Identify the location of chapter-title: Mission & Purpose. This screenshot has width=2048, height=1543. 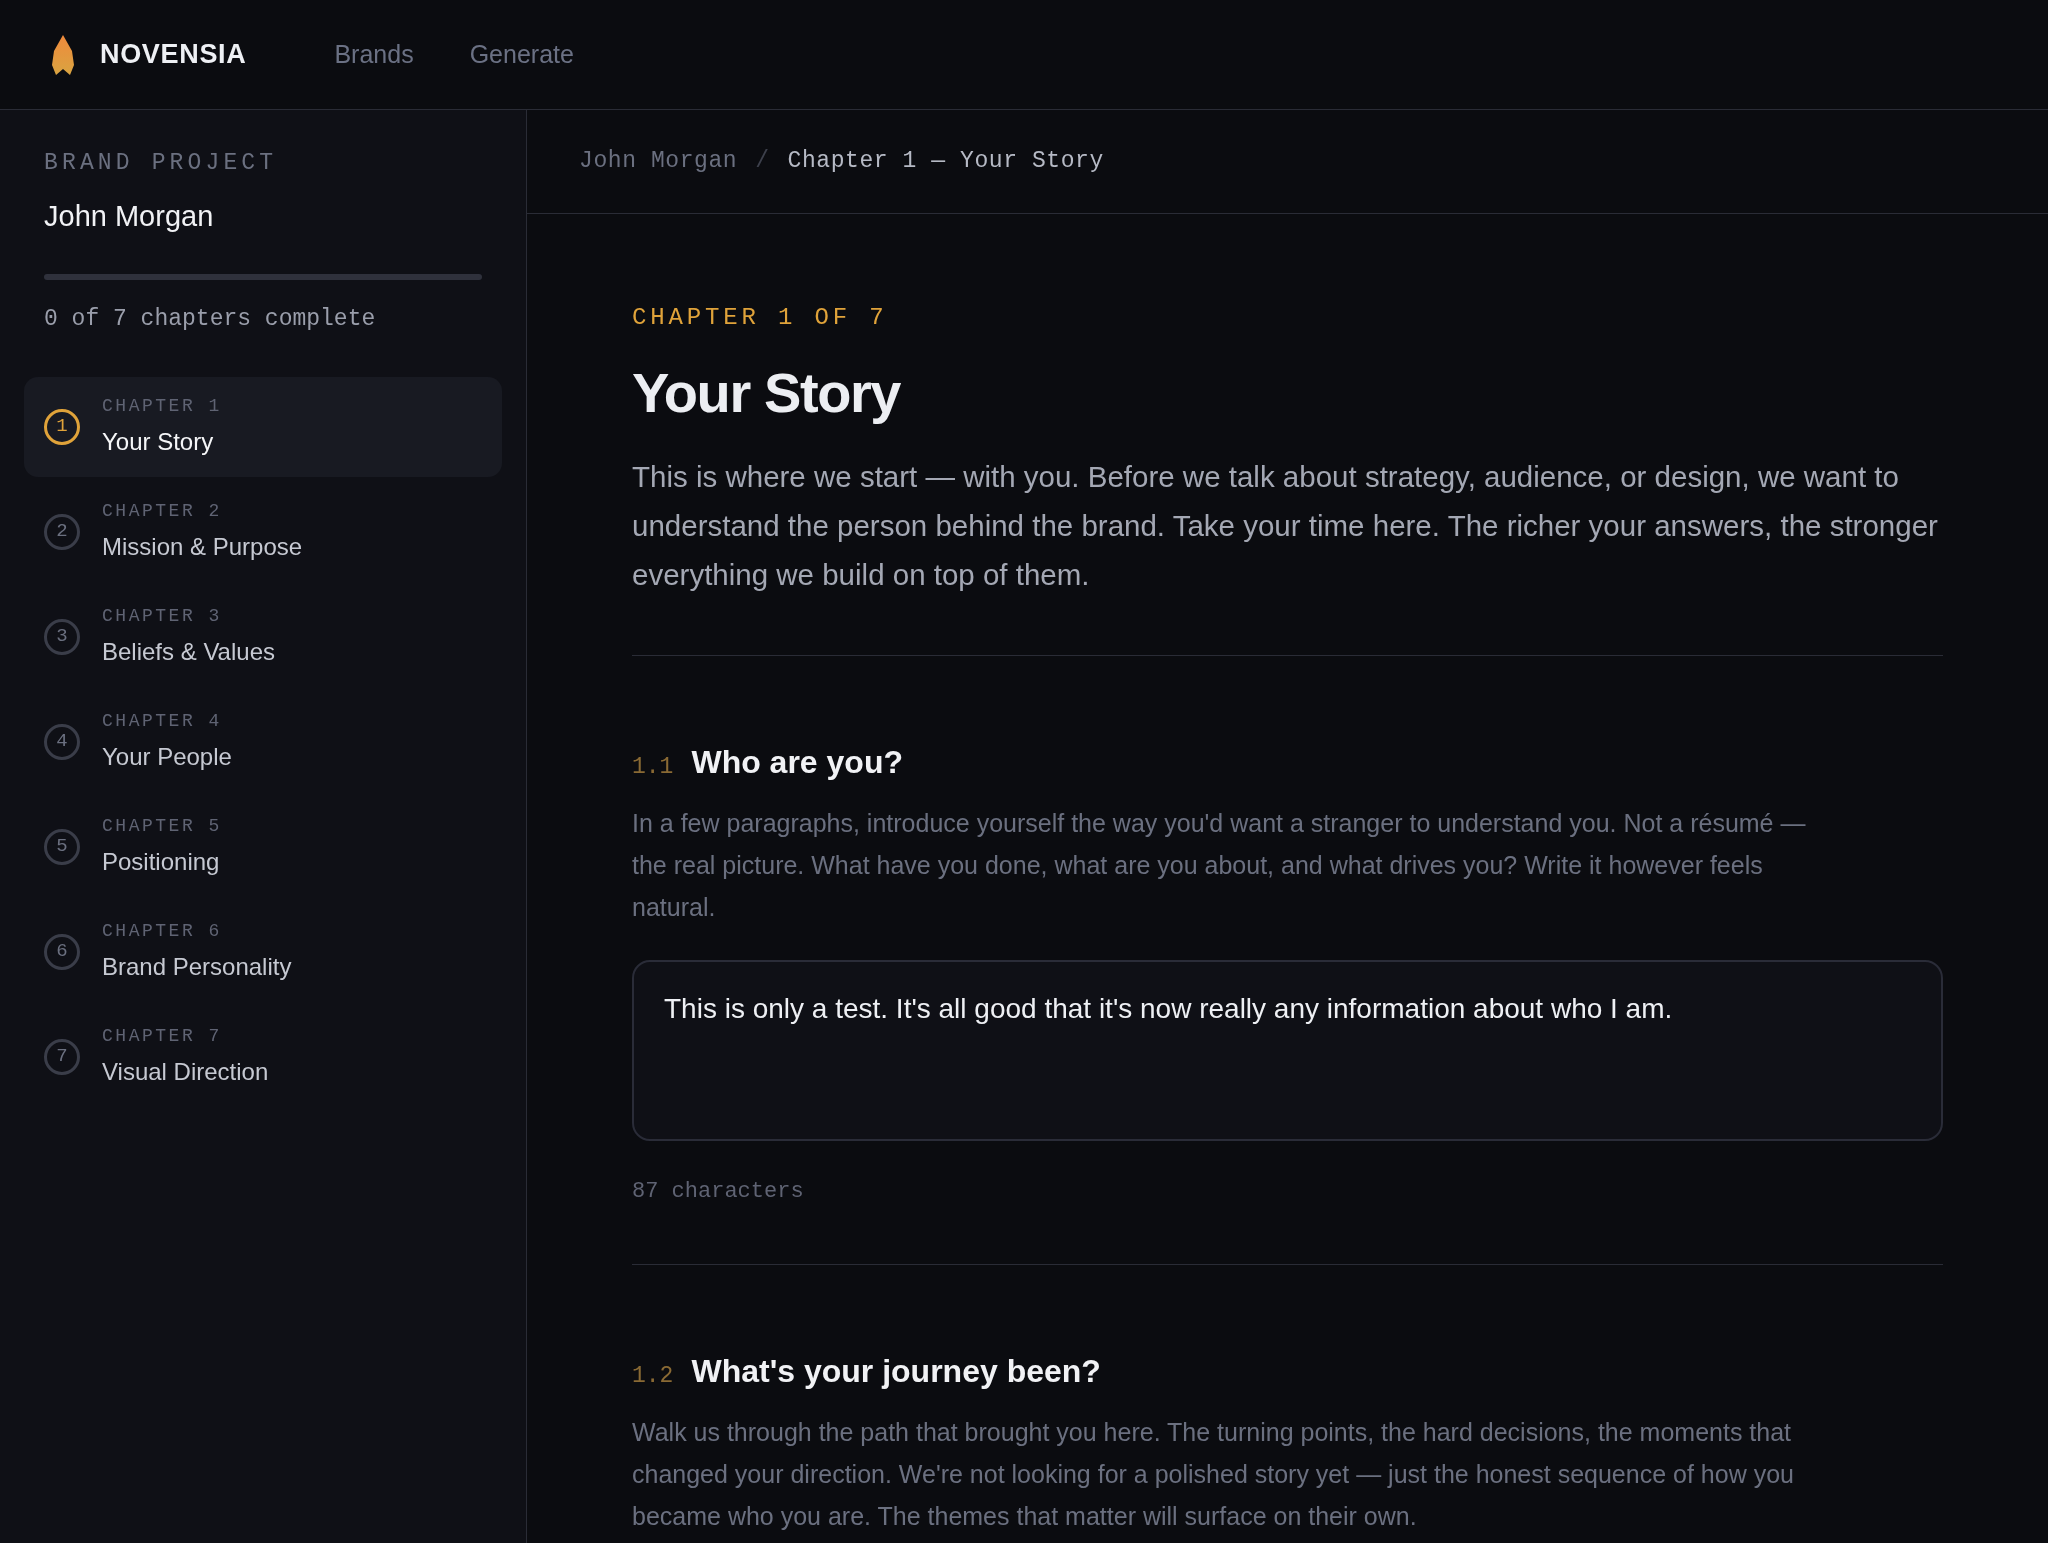
(202, 547).